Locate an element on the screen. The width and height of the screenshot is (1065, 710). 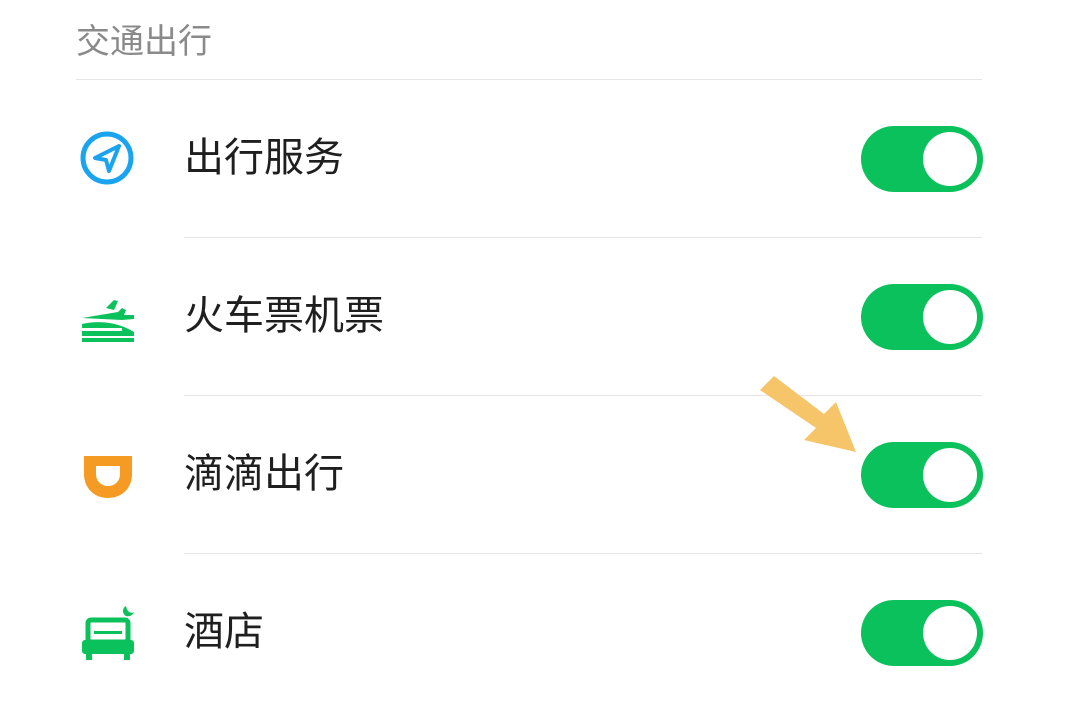
hotel-bed-icon is located at coordinates (108, 632).